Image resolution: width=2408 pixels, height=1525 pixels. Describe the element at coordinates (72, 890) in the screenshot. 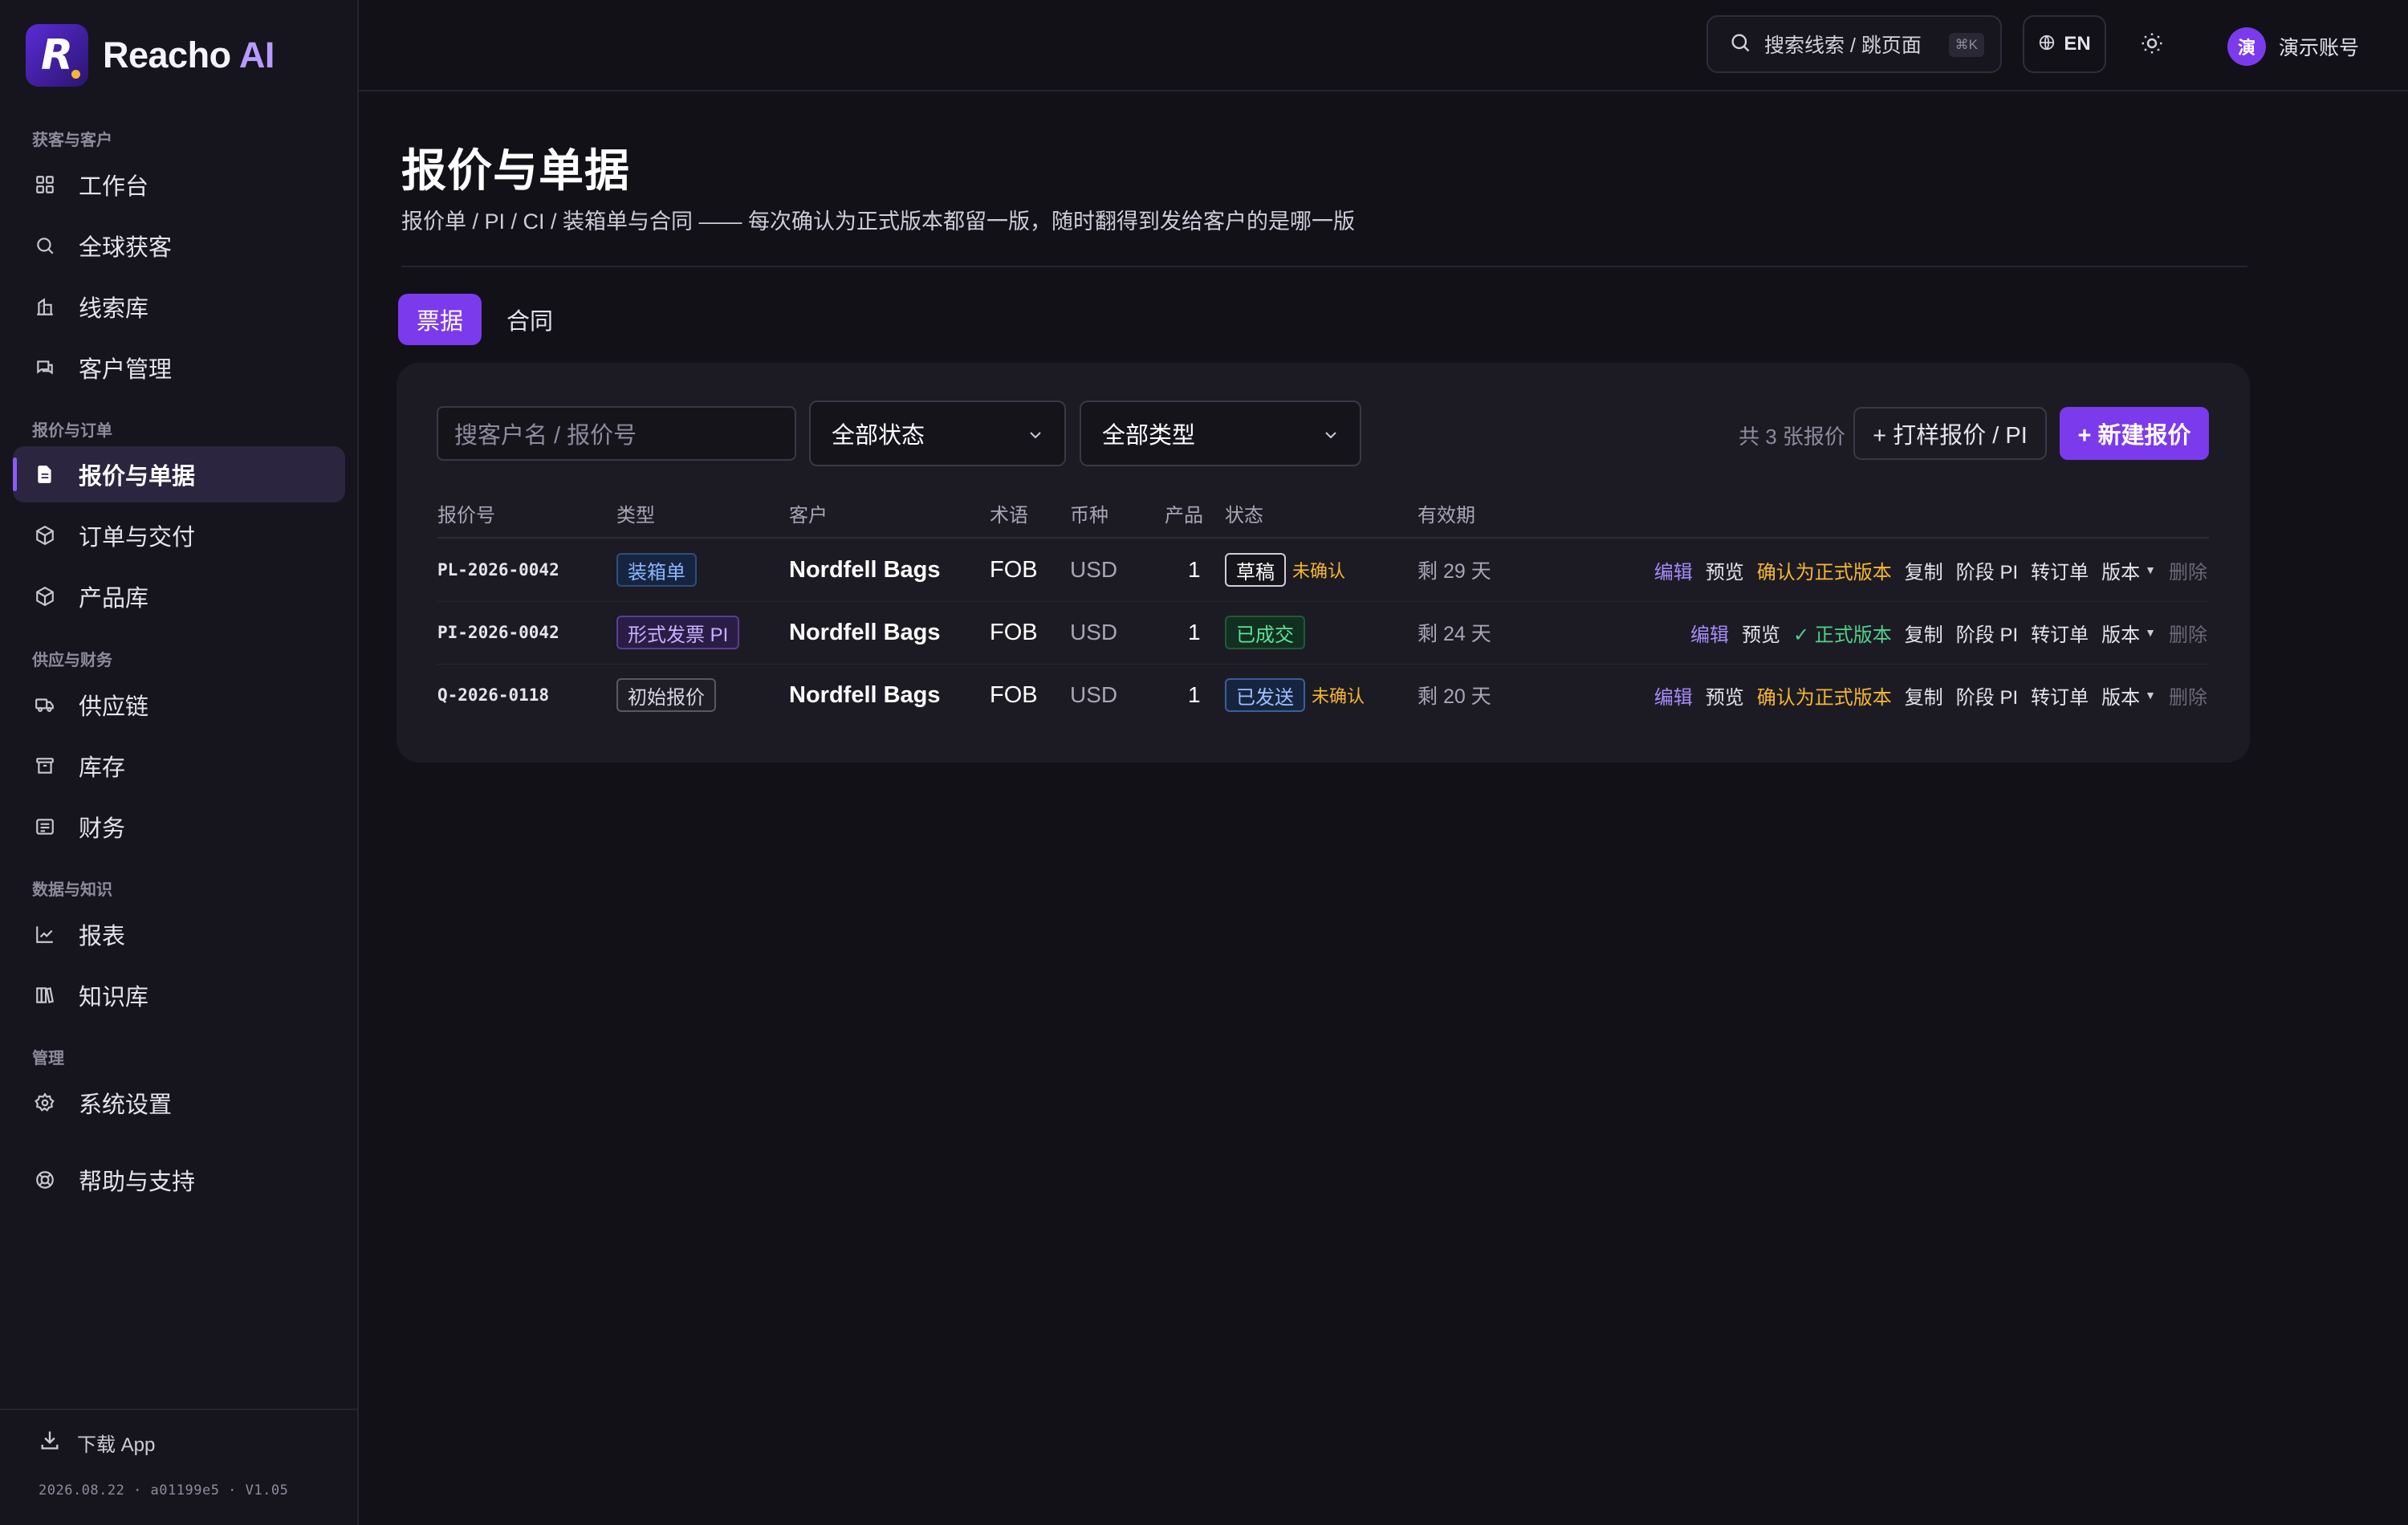

I see `nav-group-data: 数据与知识` at that location.